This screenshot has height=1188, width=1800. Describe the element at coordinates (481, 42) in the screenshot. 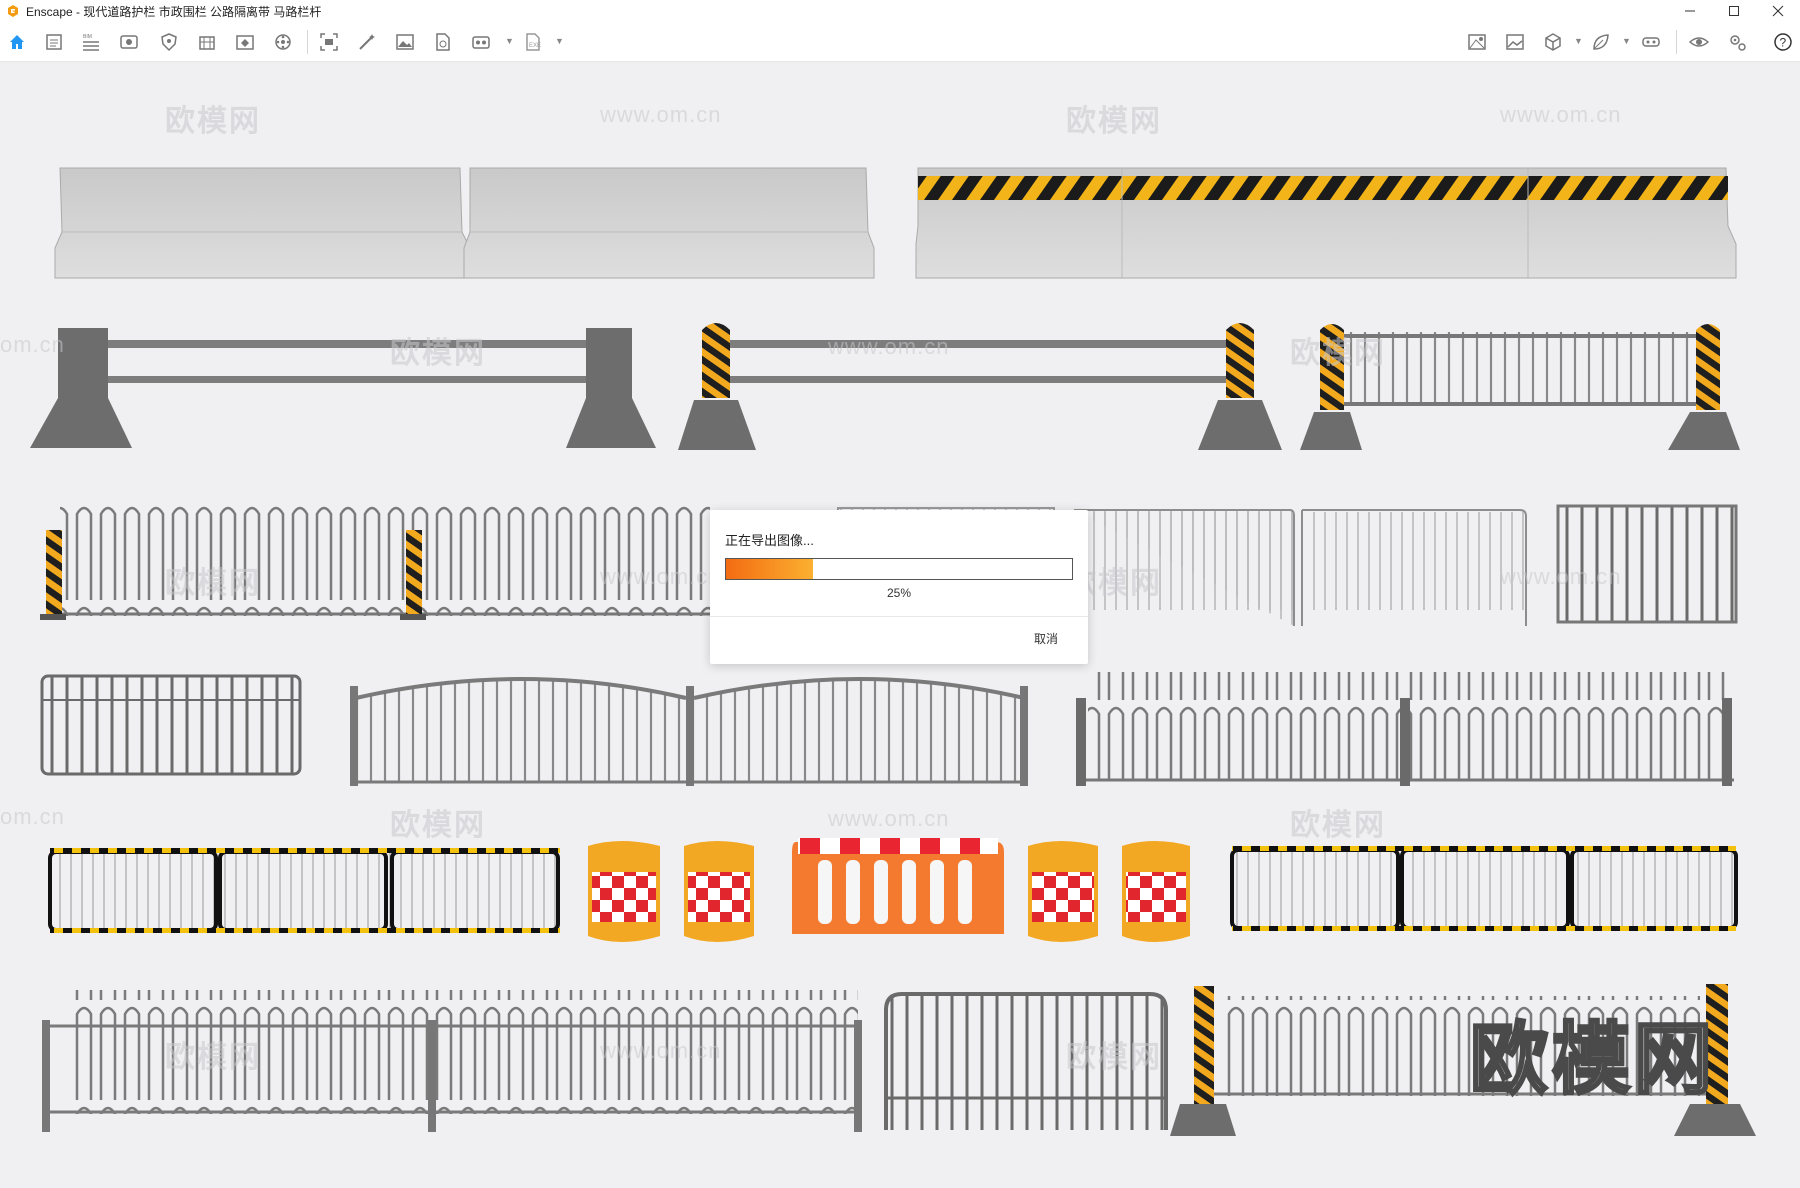

I see `batch-render-icon` at that location.